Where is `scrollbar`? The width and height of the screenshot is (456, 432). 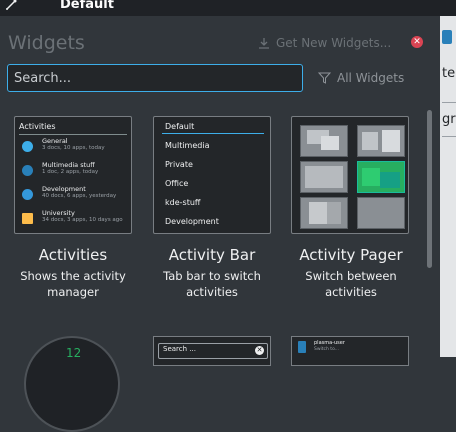
scrollbar is located at coordinates (429, 189).